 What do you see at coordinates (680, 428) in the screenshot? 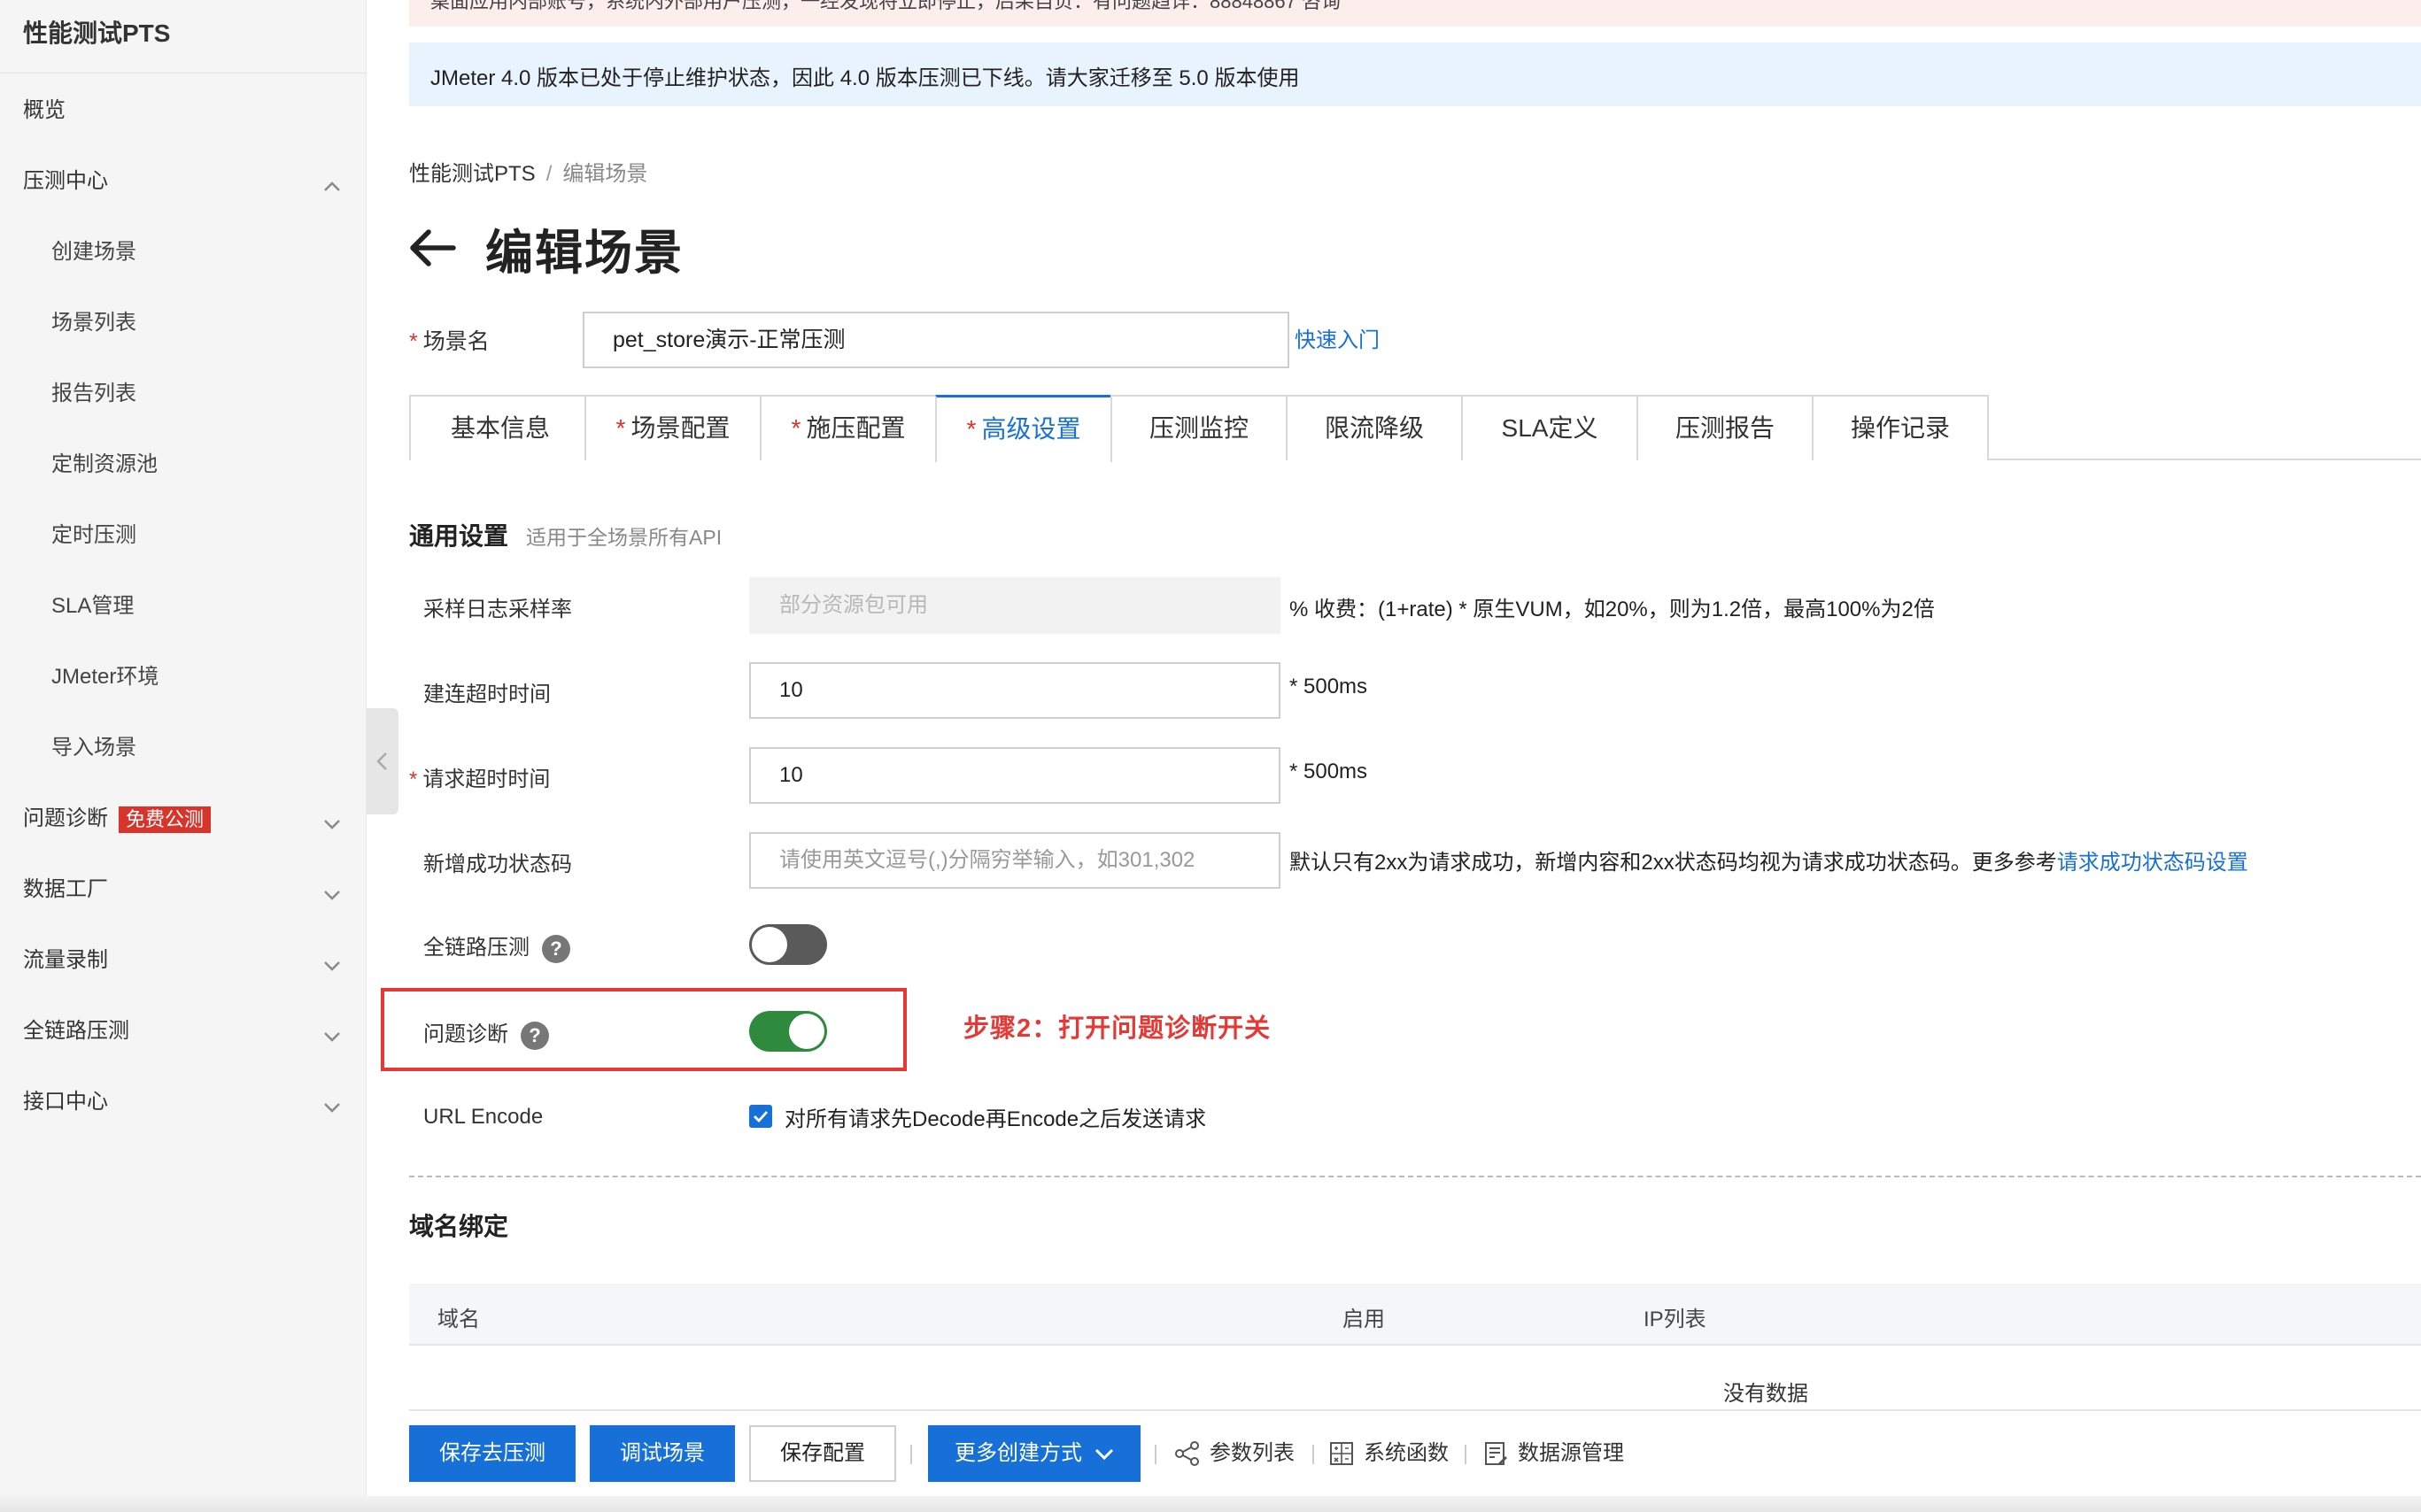
I see `tab-label: 场景配置` at bounding box center [680, 428].